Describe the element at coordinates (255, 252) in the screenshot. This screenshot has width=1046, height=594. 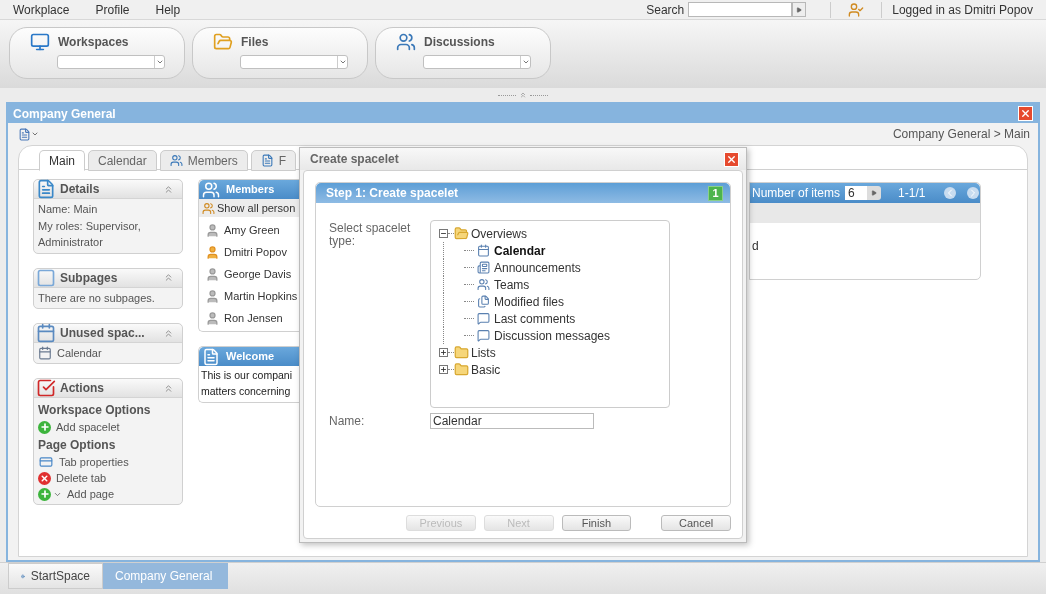
I see `member-name: Dmitri Popov` at that location.